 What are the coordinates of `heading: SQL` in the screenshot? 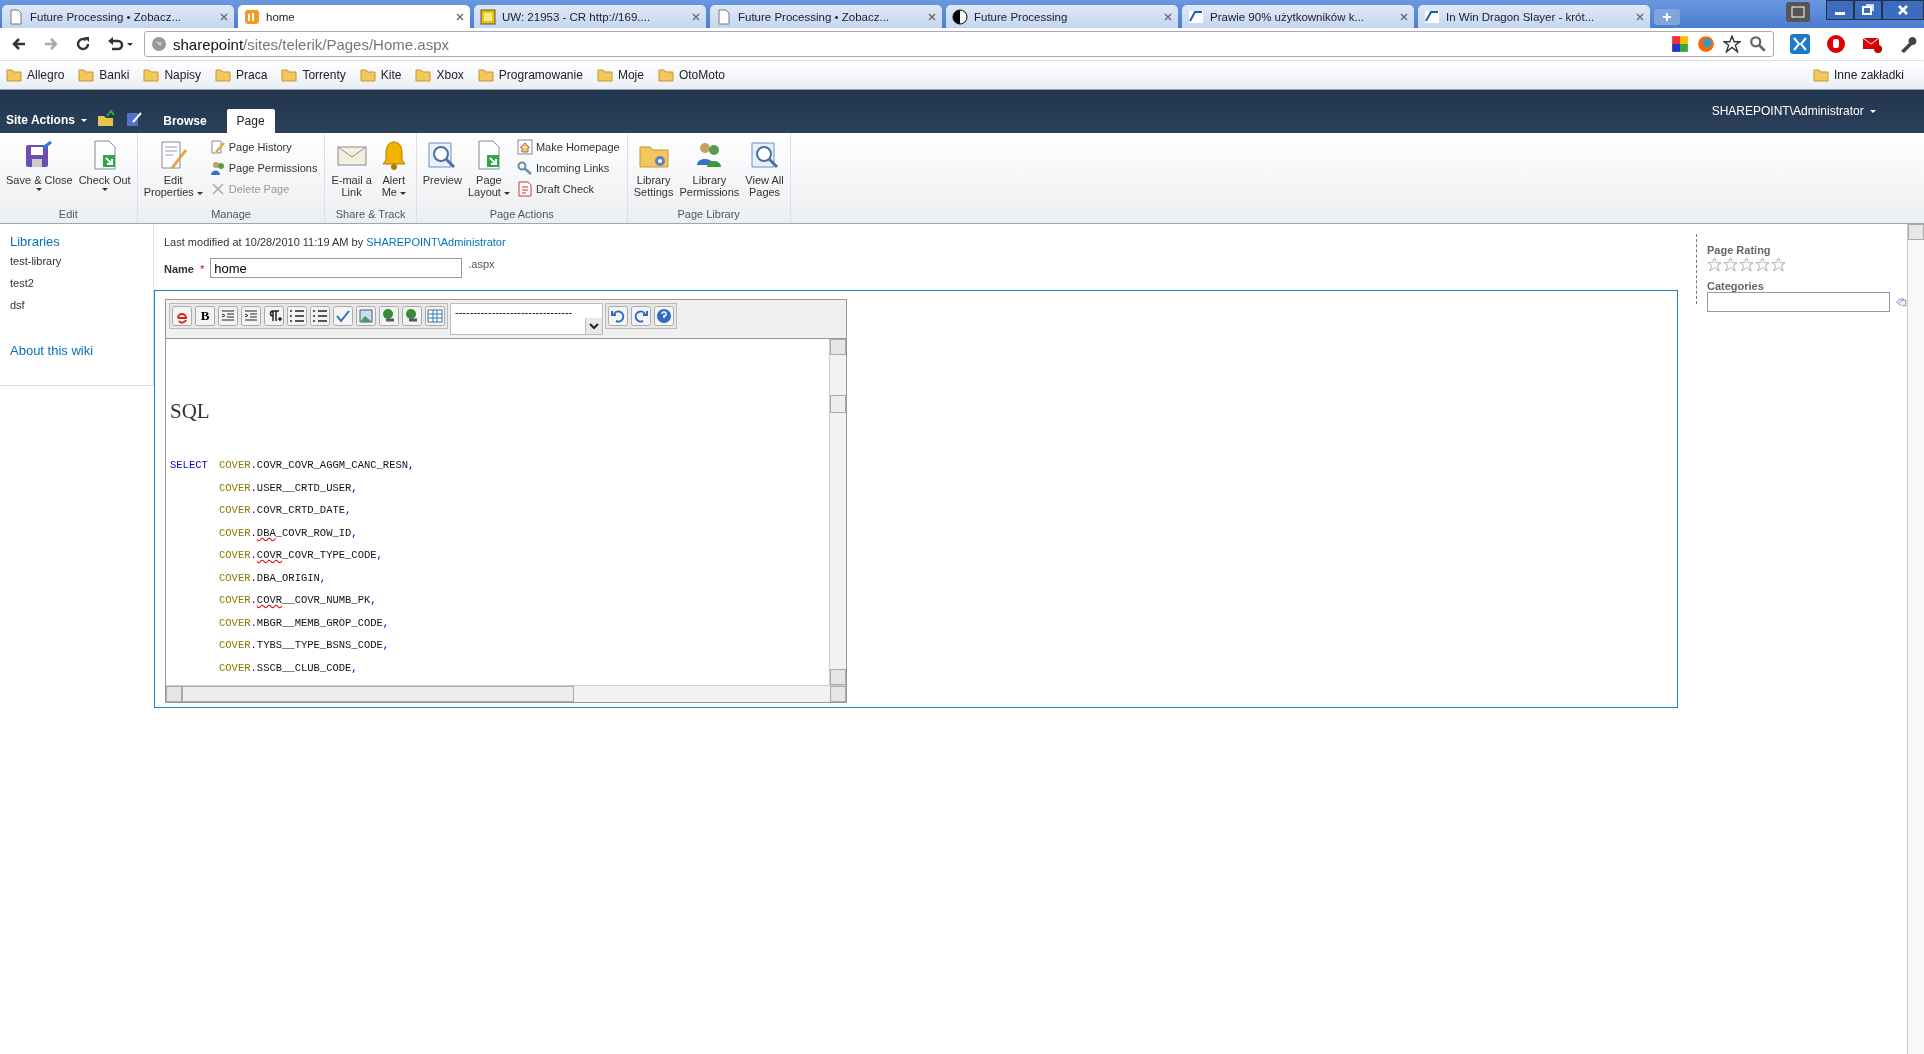 It's located at (190, 411).